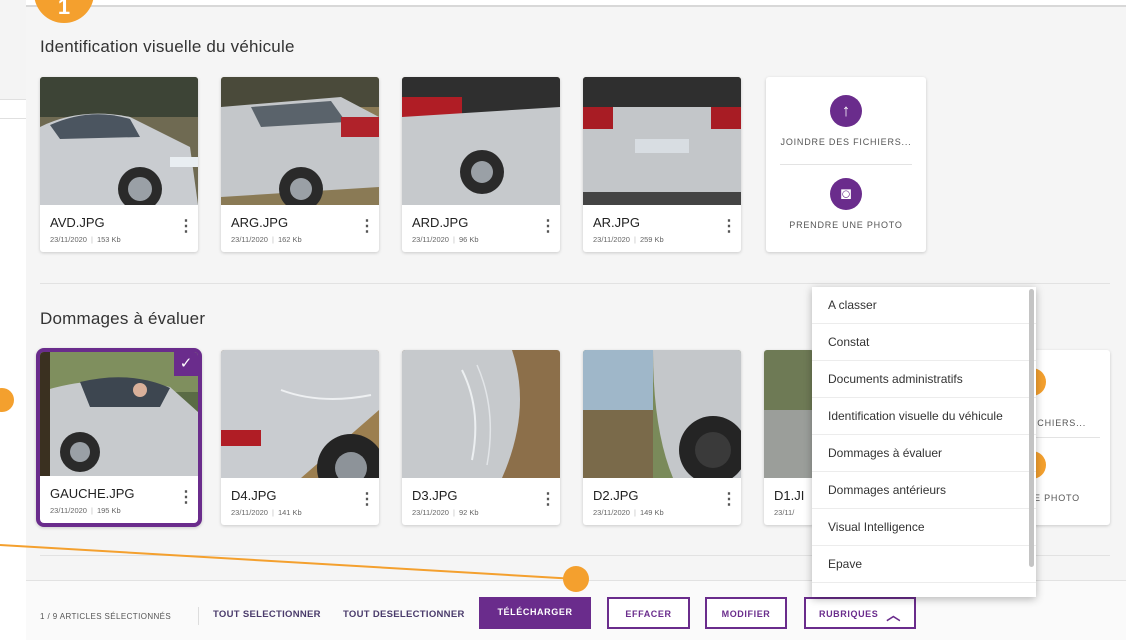  What do you see at coordinates (123, 318) in the screenshot?
I see `section-title-dommages: Dommages à évaluer` at bounding box center [123, 318].